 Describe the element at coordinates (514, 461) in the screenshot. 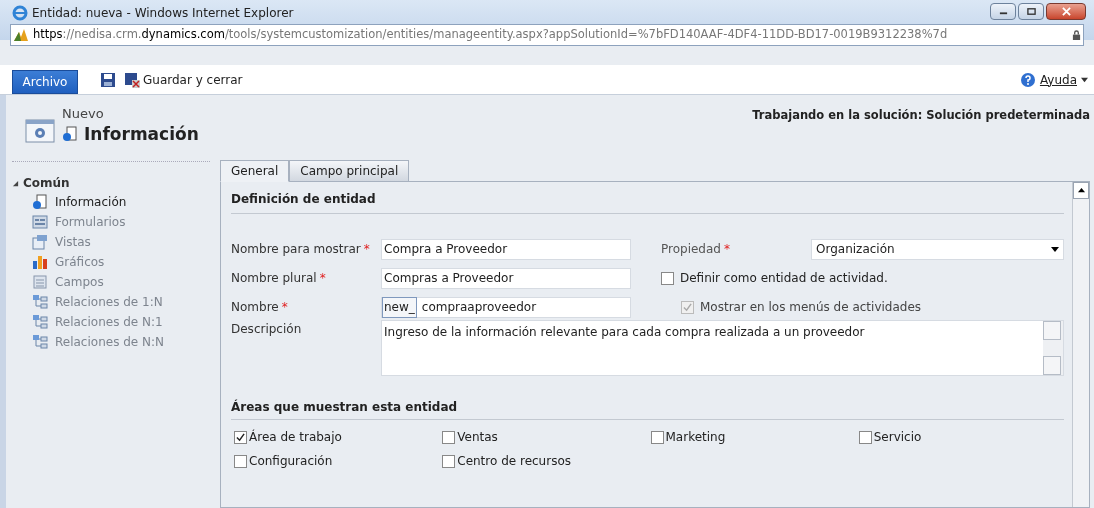

I see `checkbox-label: Centro de recursos` at that location.